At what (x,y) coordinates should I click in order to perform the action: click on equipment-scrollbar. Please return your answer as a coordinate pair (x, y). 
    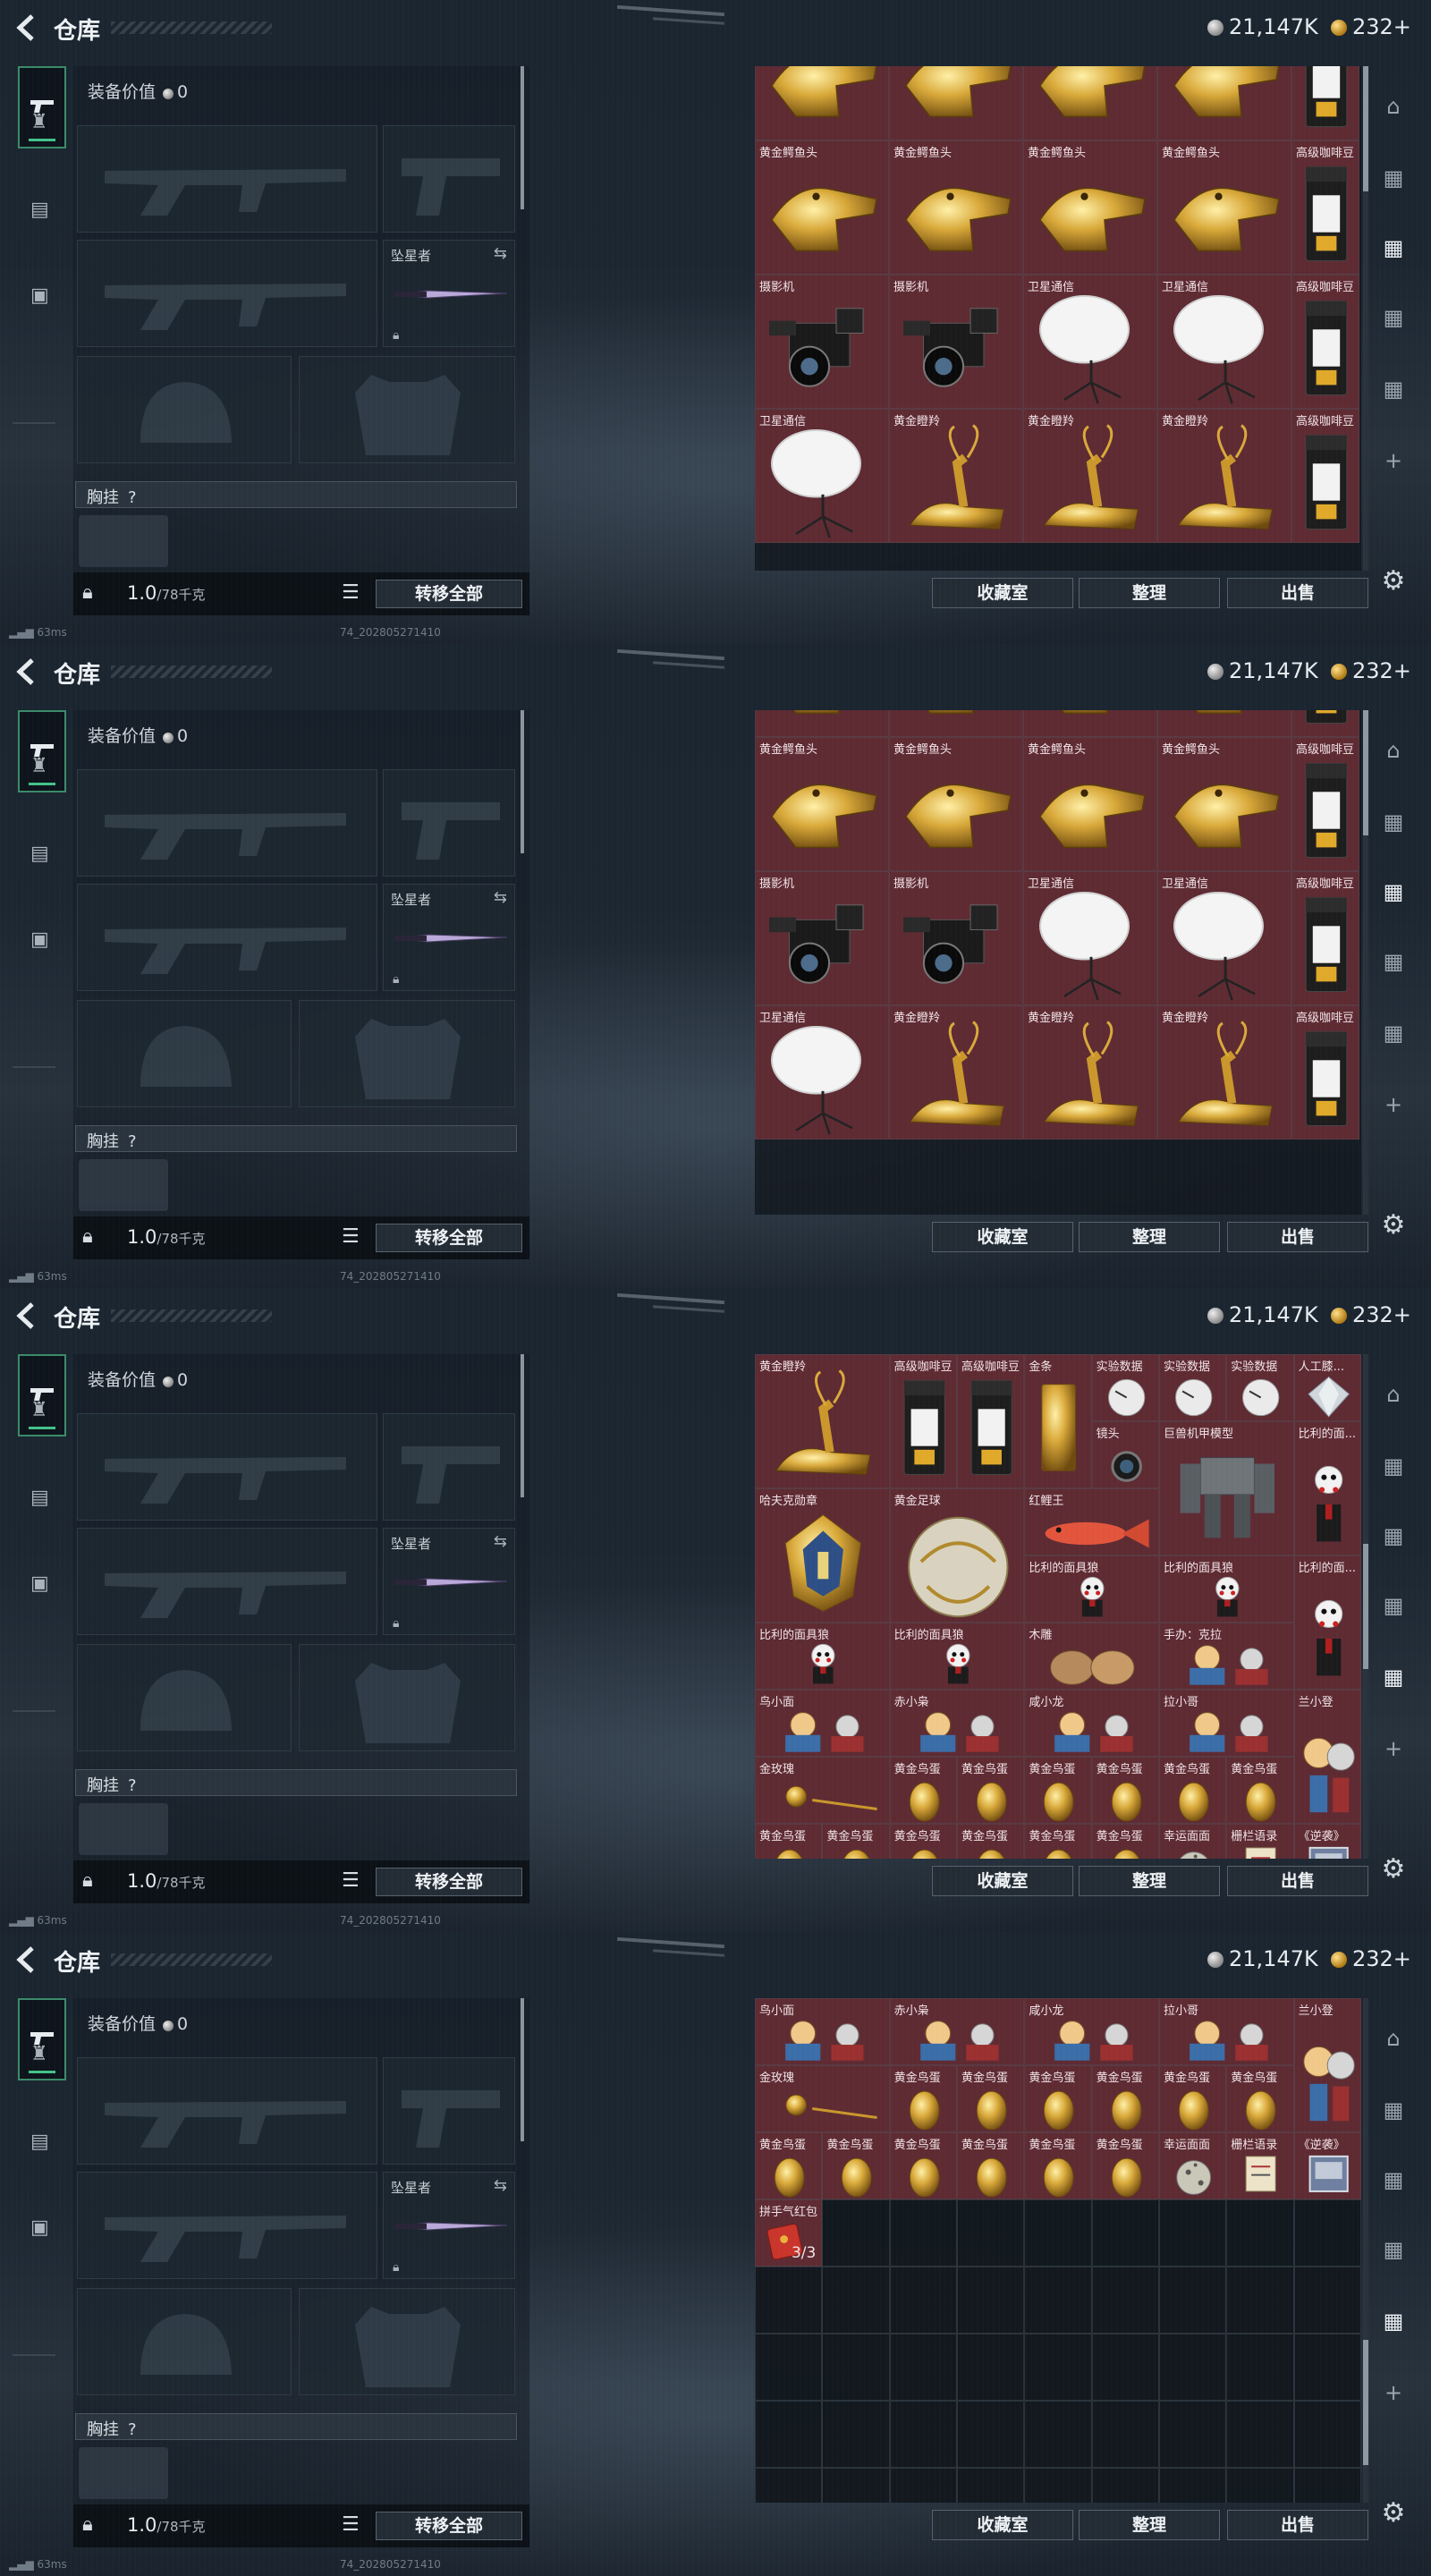
    Looking at the image, I should click on (523, 1425).